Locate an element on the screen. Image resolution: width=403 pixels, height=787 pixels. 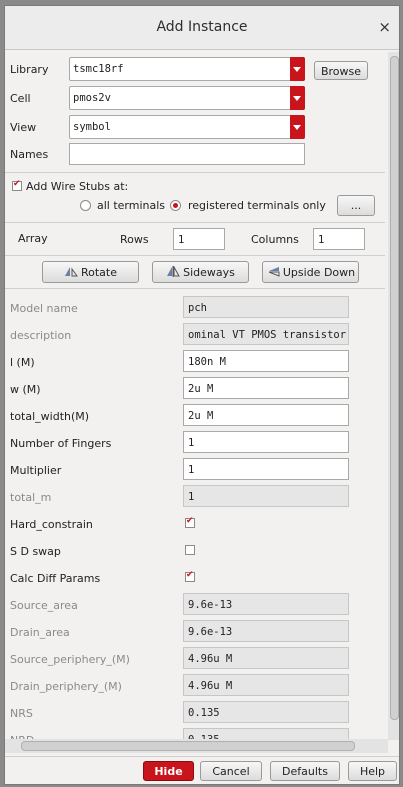
param-label: Hard_constrain is located at coordinates (51, 524).